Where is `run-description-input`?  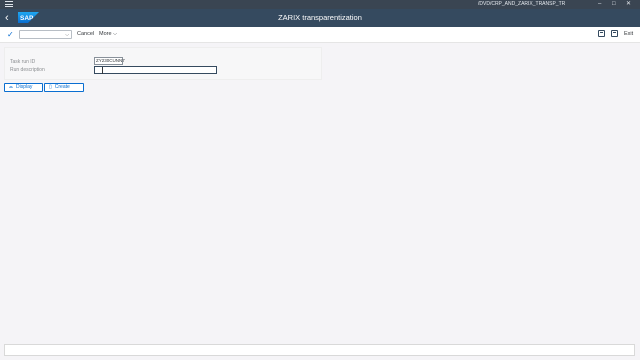
run-description-input is located at coordinates (155, 70).